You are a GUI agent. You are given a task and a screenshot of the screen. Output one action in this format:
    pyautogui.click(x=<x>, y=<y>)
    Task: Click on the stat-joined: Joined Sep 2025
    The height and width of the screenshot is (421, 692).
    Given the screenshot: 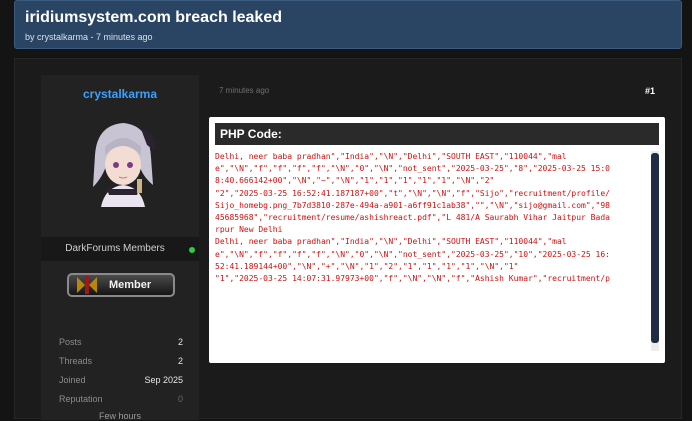 What is the action you would take?
    pyautogui.click(x=121, y=382)
    